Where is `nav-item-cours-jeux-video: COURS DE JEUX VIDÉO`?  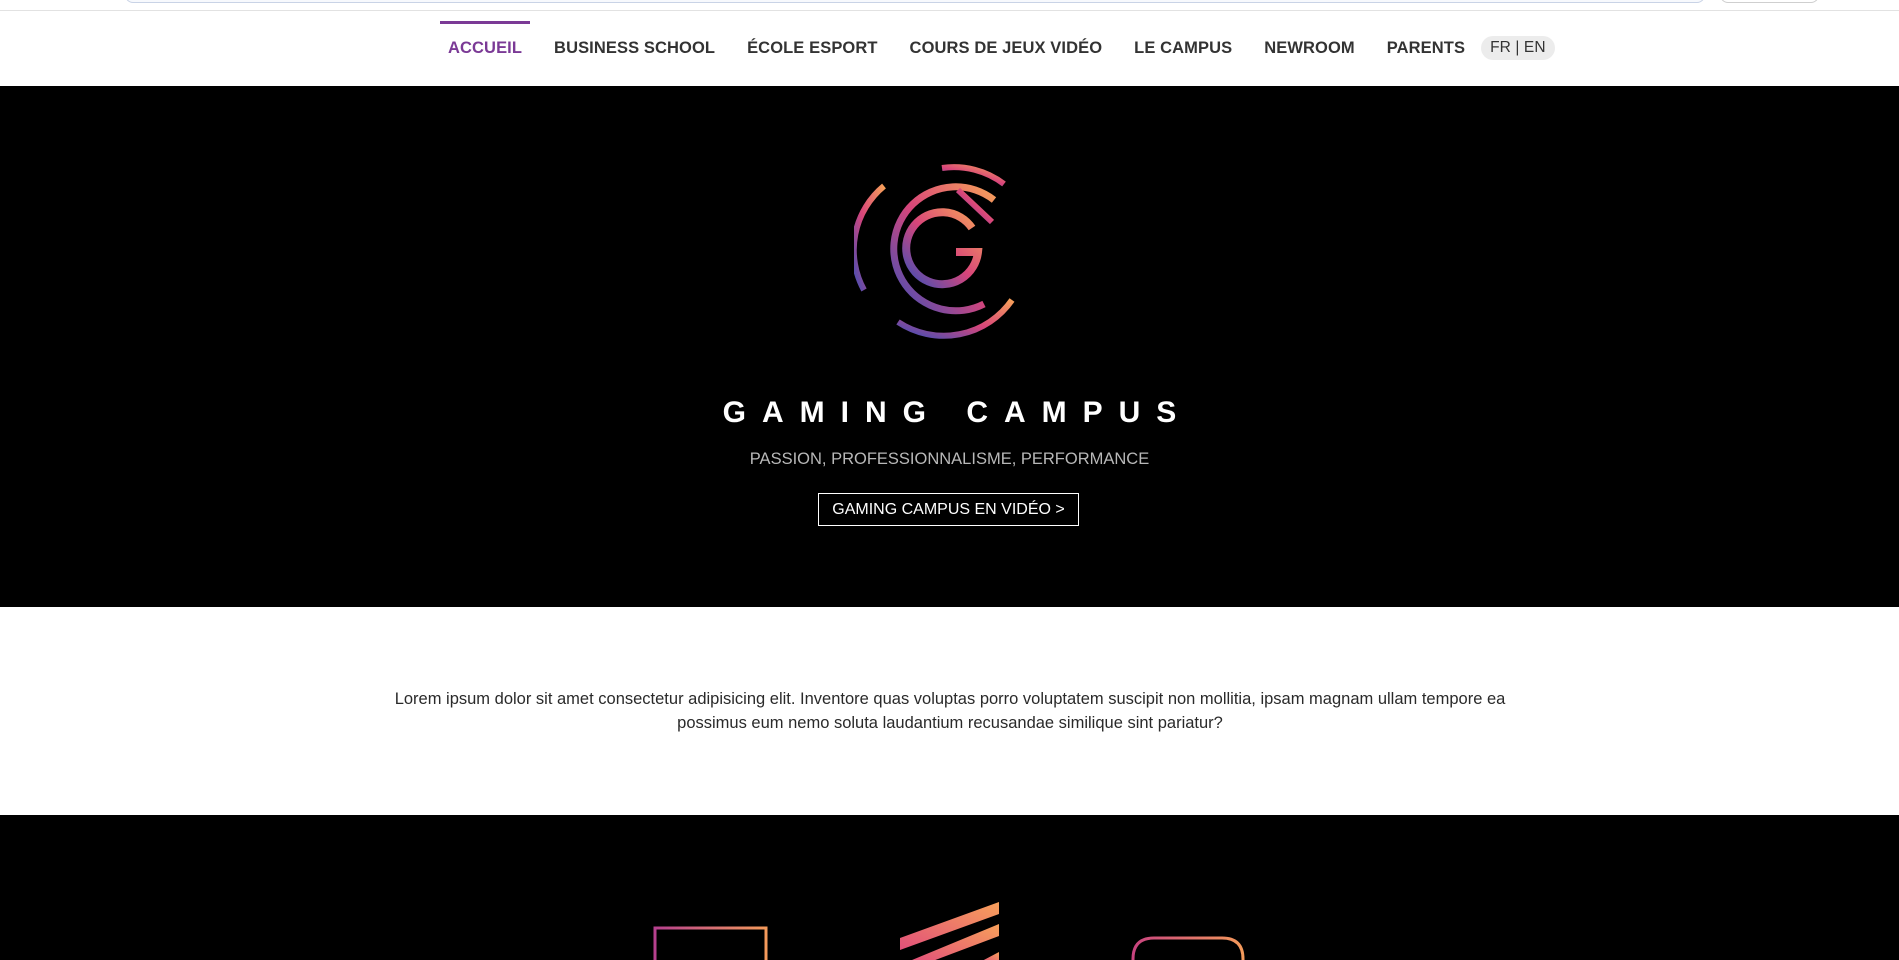 nav-item-cours-jeux-video: COURS DE JEUX VIDÉO is located at coordinates (1006, 48).